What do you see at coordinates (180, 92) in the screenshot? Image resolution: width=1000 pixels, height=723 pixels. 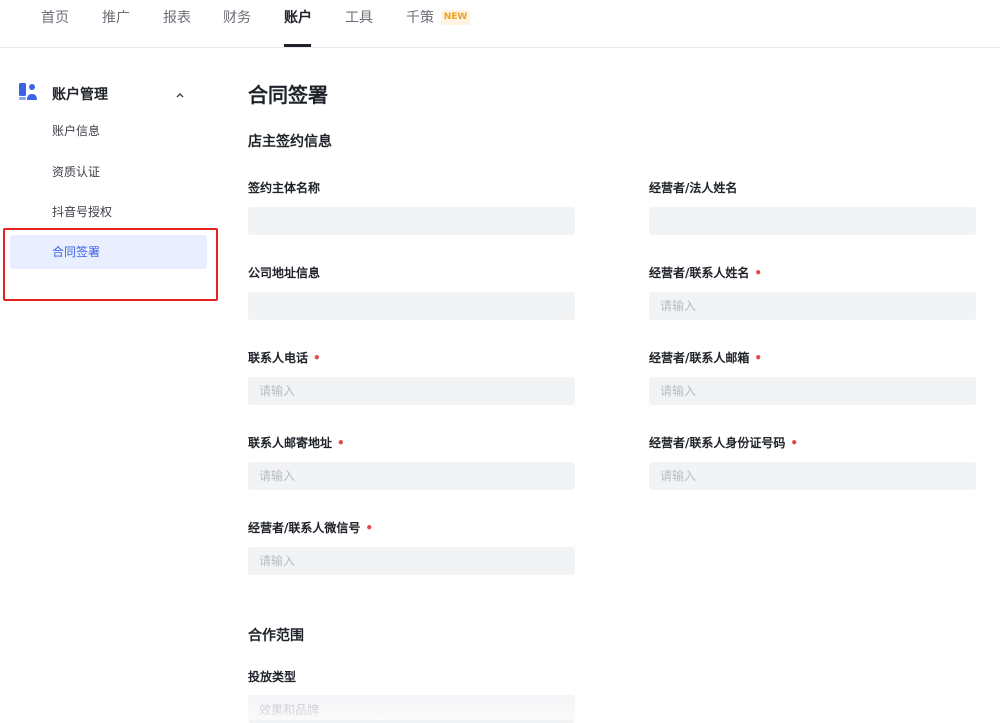 I see `chevron-up-icon` at bounding box center [180, 92].